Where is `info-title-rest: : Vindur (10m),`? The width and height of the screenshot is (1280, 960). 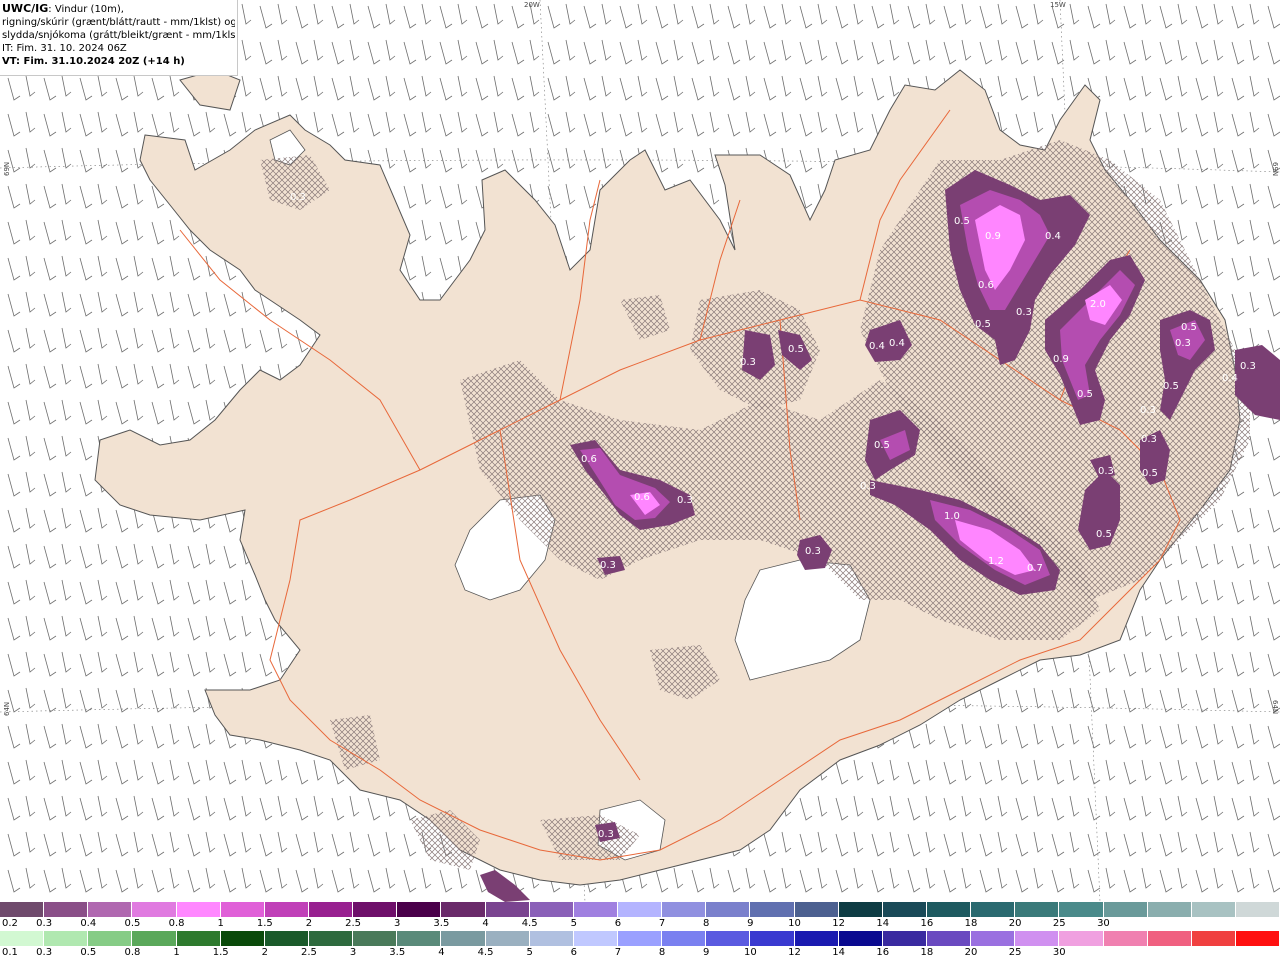
info-title-rest: : Vindur (10m), is located at coordinates (86, 9).